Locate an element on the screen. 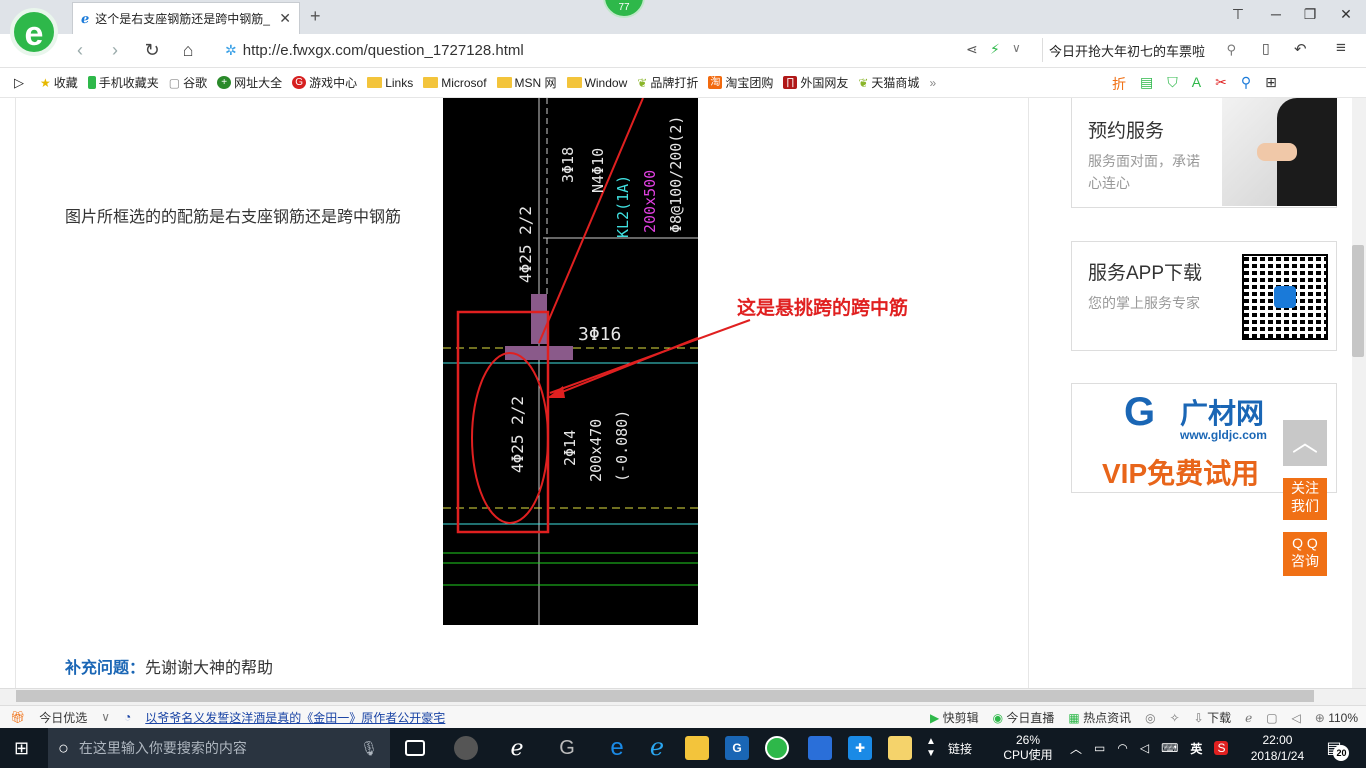  task-view-icon is located at coordinates (415, 748).